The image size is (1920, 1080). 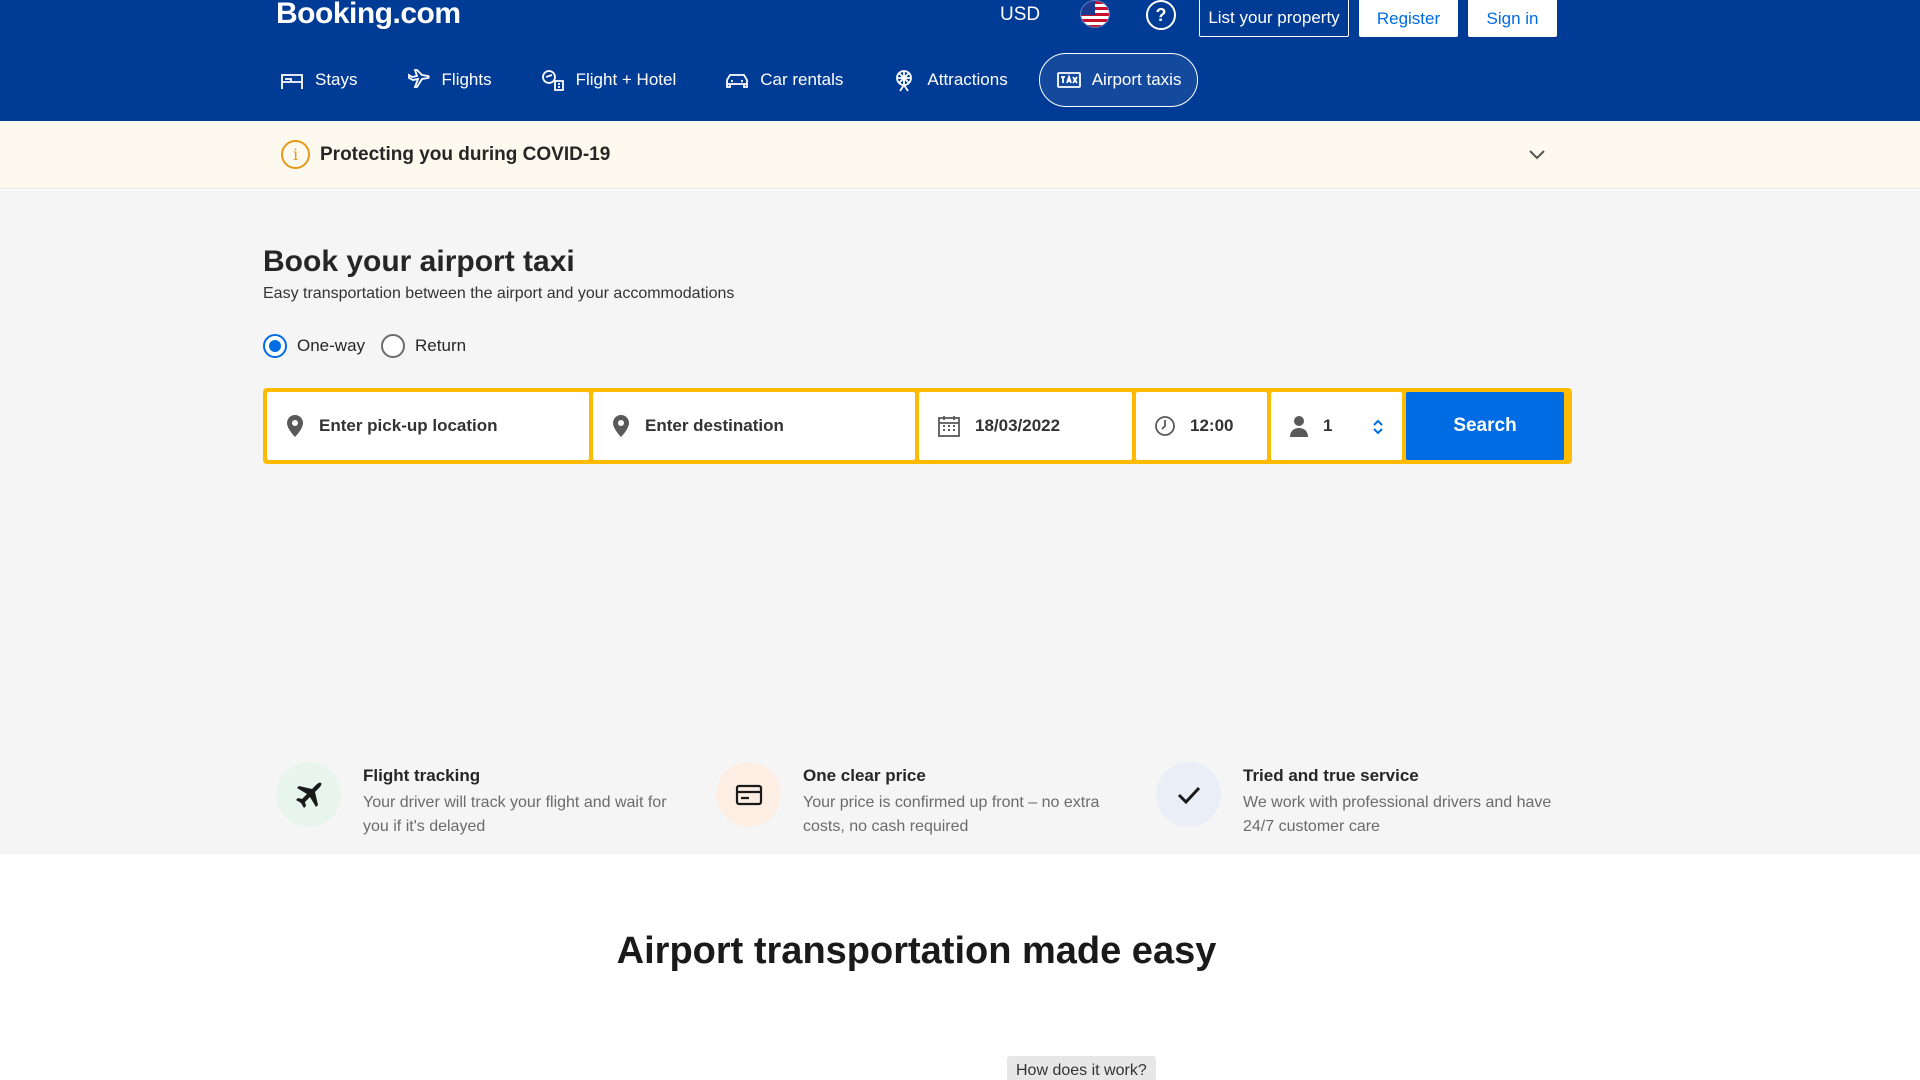 I want to click on radio-one-way: One-way, so click(x=314, y=346).